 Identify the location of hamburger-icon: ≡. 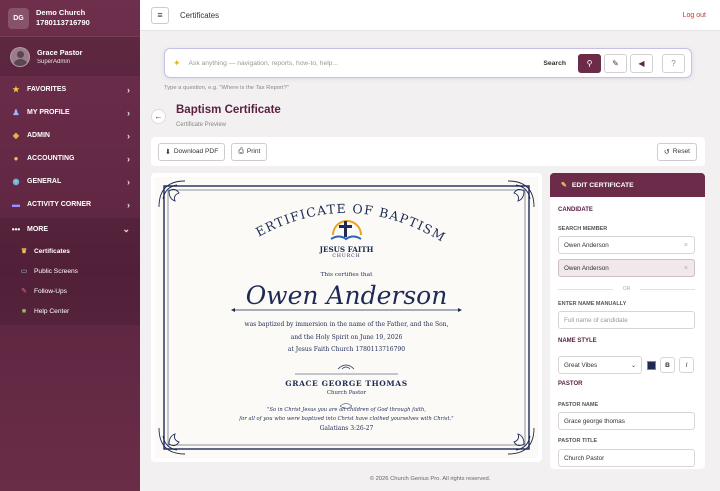
(160, 15).